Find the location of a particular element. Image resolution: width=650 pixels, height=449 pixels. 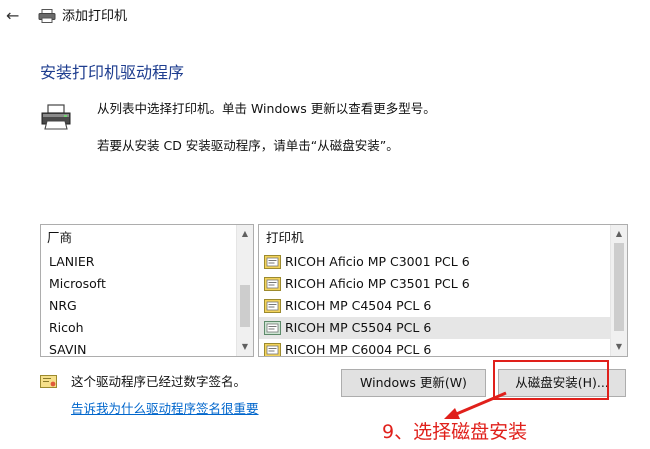

info-text-select: 从列表中选择打印机。单击 Windows 更新以查看更多型号。 is located at coordinates (266, 108).